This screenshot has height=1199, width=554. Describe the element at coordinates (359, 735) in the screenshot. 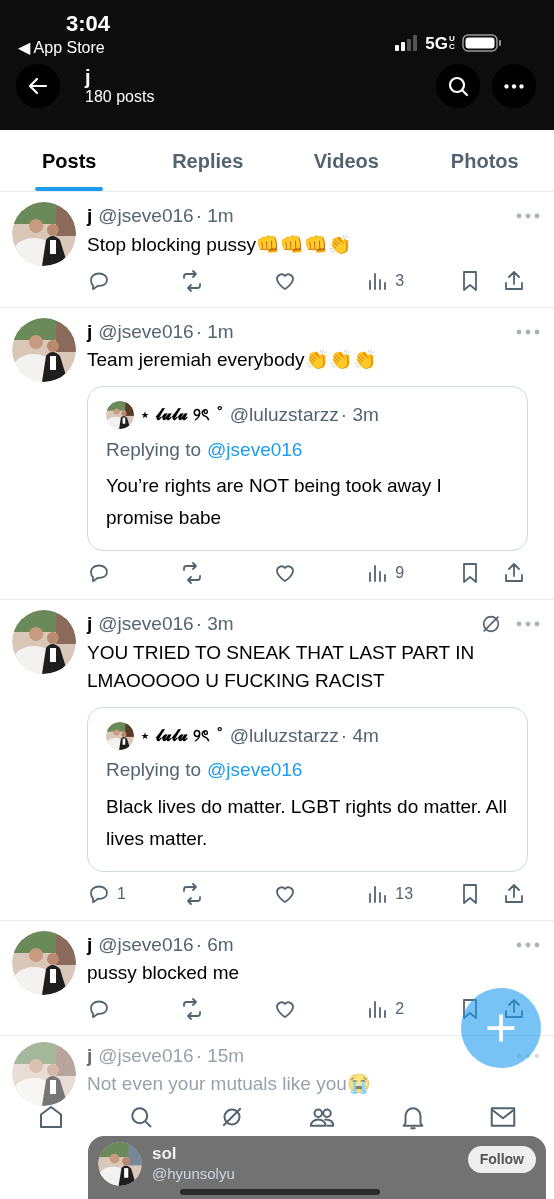

I see `post-time: · 4m` at that location.